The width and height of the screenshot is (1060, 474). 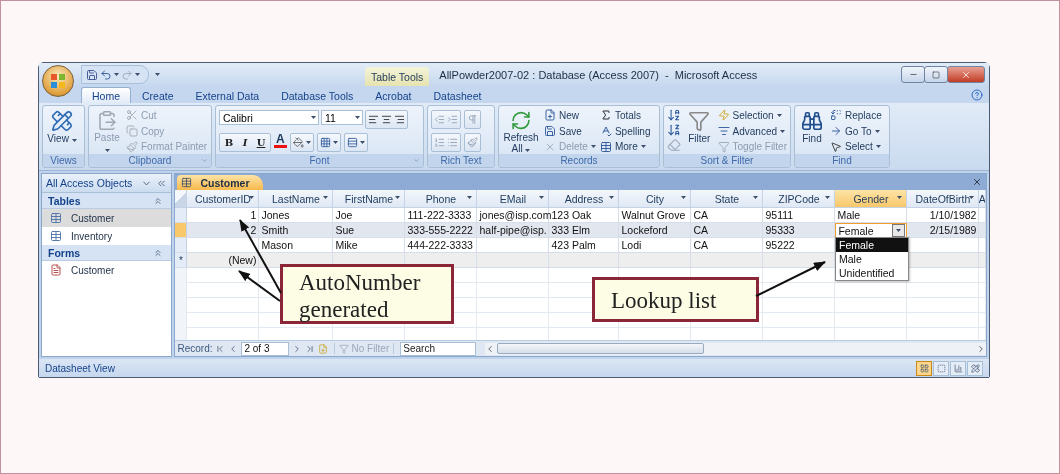 What do you see at coordinates (301, 142) in the screenshot?
I see `fill-color-button` at bounding box center [301, 142].